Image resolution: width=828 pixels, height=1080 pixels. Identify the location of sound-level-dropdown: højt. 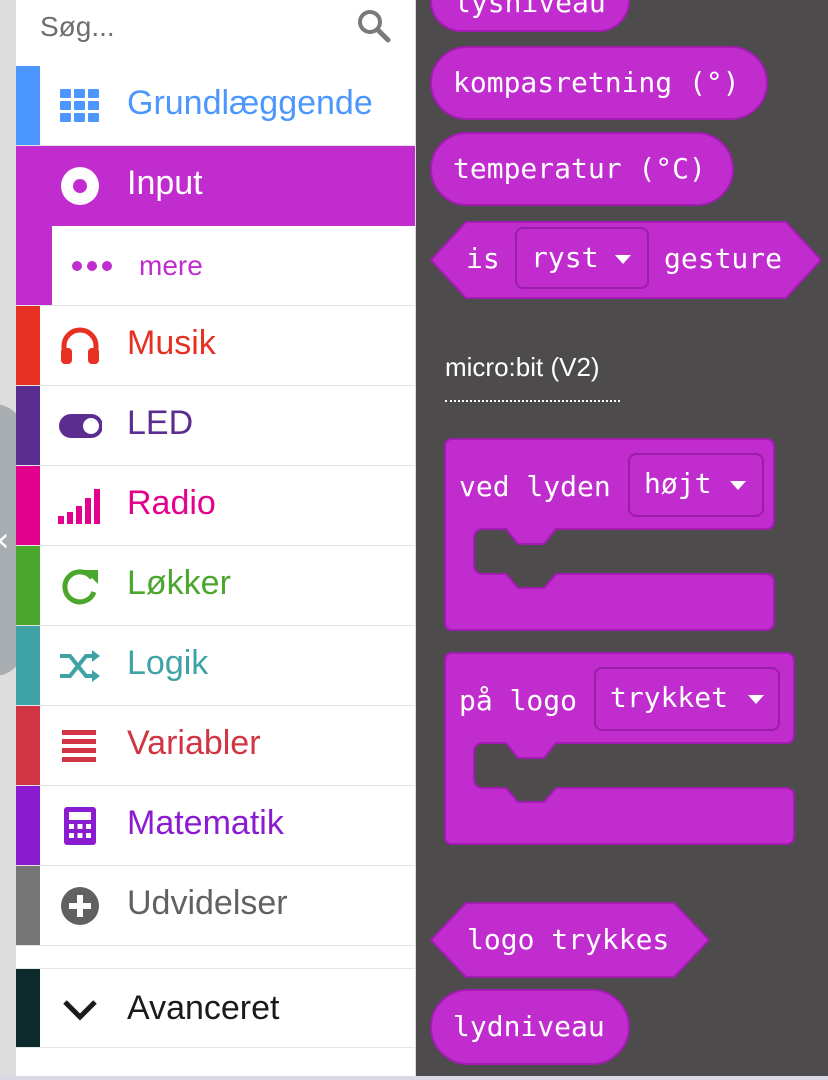
(696, 485).